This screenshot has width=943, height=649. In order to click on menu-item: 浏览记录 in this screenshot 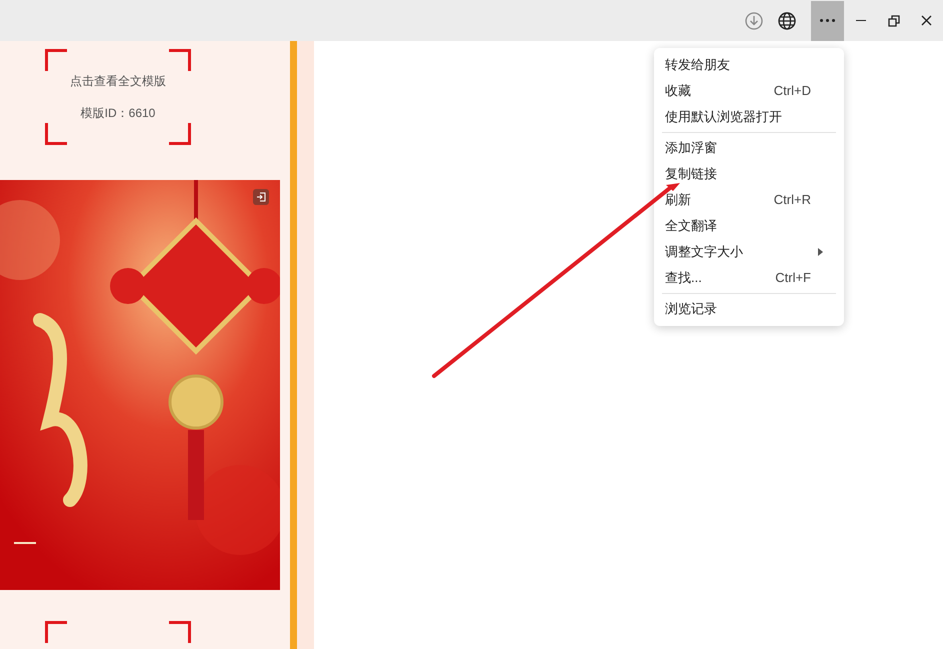, I will do `click(749, 309)`.